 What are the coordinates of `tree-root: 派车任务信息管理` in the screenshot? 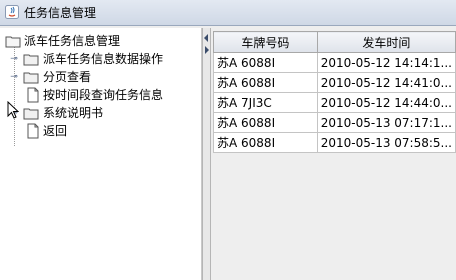 It's located at (100, 41).